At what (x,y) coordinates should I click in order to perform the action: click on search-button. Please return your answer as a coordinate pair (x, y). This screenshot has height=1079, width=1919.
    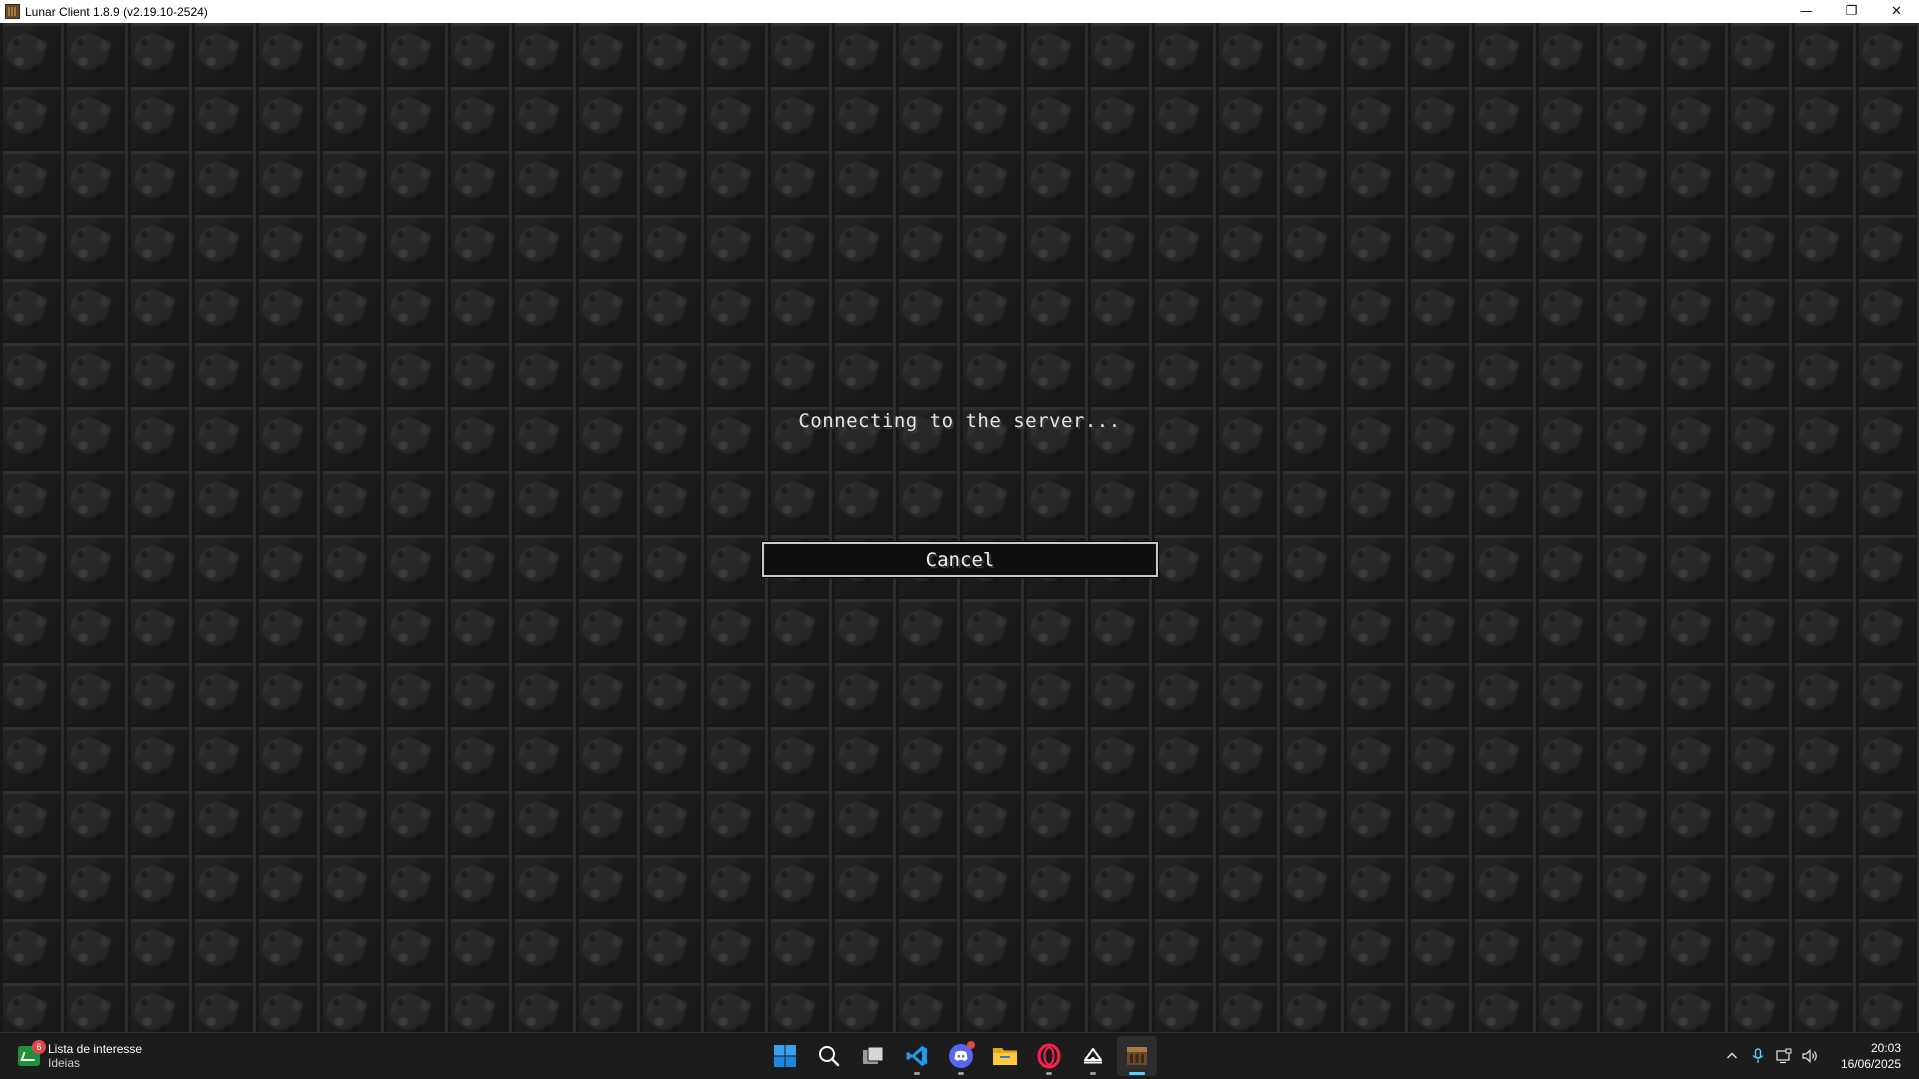
    Looking at the image, I should click on (829, 1056).